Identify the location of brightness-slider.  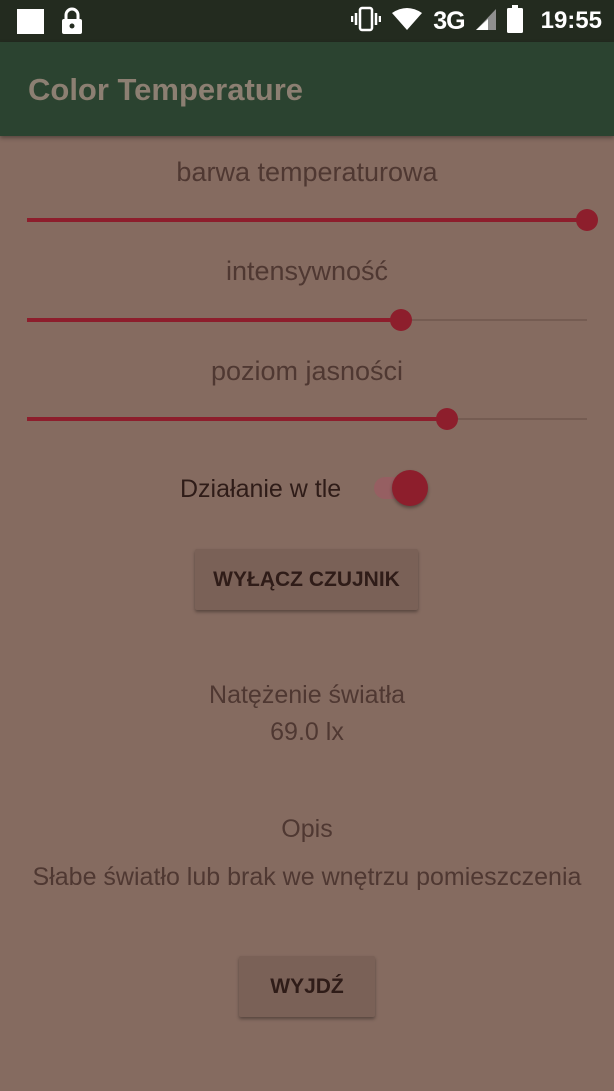
(307, 419).